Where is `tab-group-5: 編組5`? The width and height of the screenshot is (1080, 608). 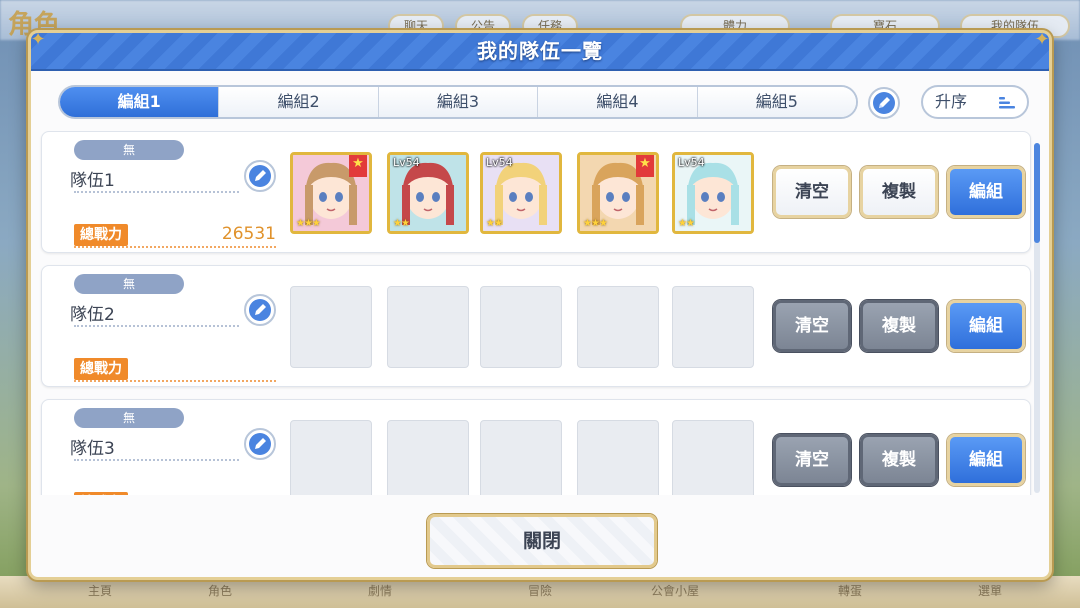
tab-group-5: 編組5 is located at coordinates (776, 102).